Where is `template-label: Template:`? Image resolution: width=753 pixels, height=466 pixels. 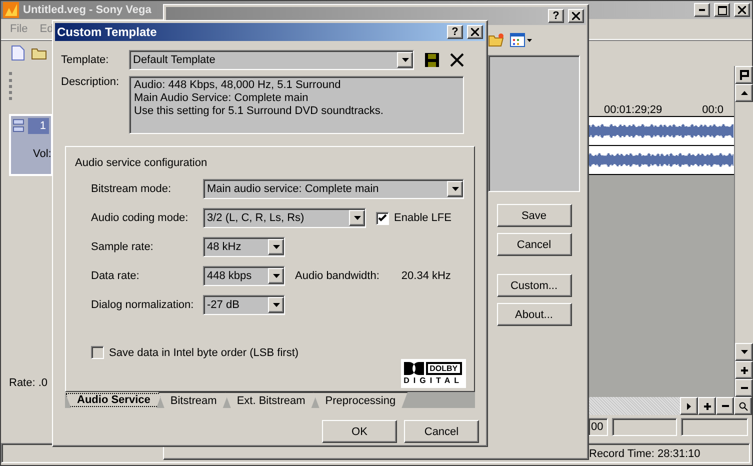
template-label: Template: is located at coordinates (85, 60).